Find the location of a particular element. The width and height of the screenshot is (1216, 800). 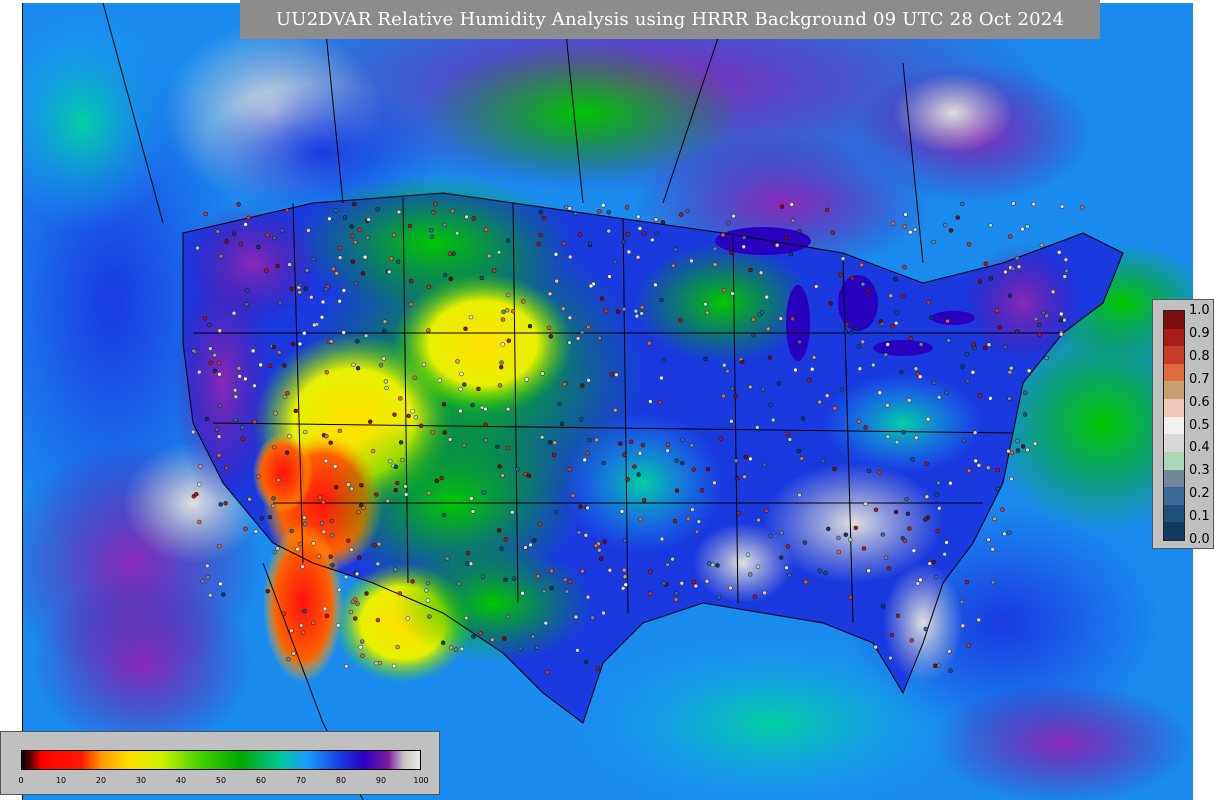

rh-colorbar-tick: 70 is located at coordinates (301, 780).